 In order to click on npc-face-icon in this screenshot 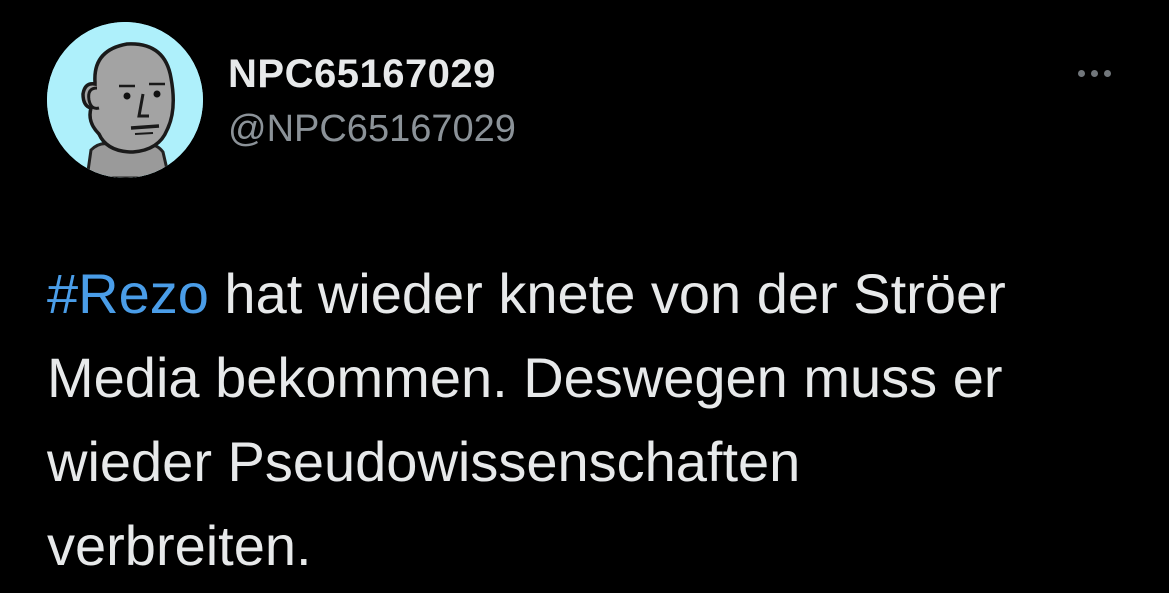, I will do `click(125, 100)`.